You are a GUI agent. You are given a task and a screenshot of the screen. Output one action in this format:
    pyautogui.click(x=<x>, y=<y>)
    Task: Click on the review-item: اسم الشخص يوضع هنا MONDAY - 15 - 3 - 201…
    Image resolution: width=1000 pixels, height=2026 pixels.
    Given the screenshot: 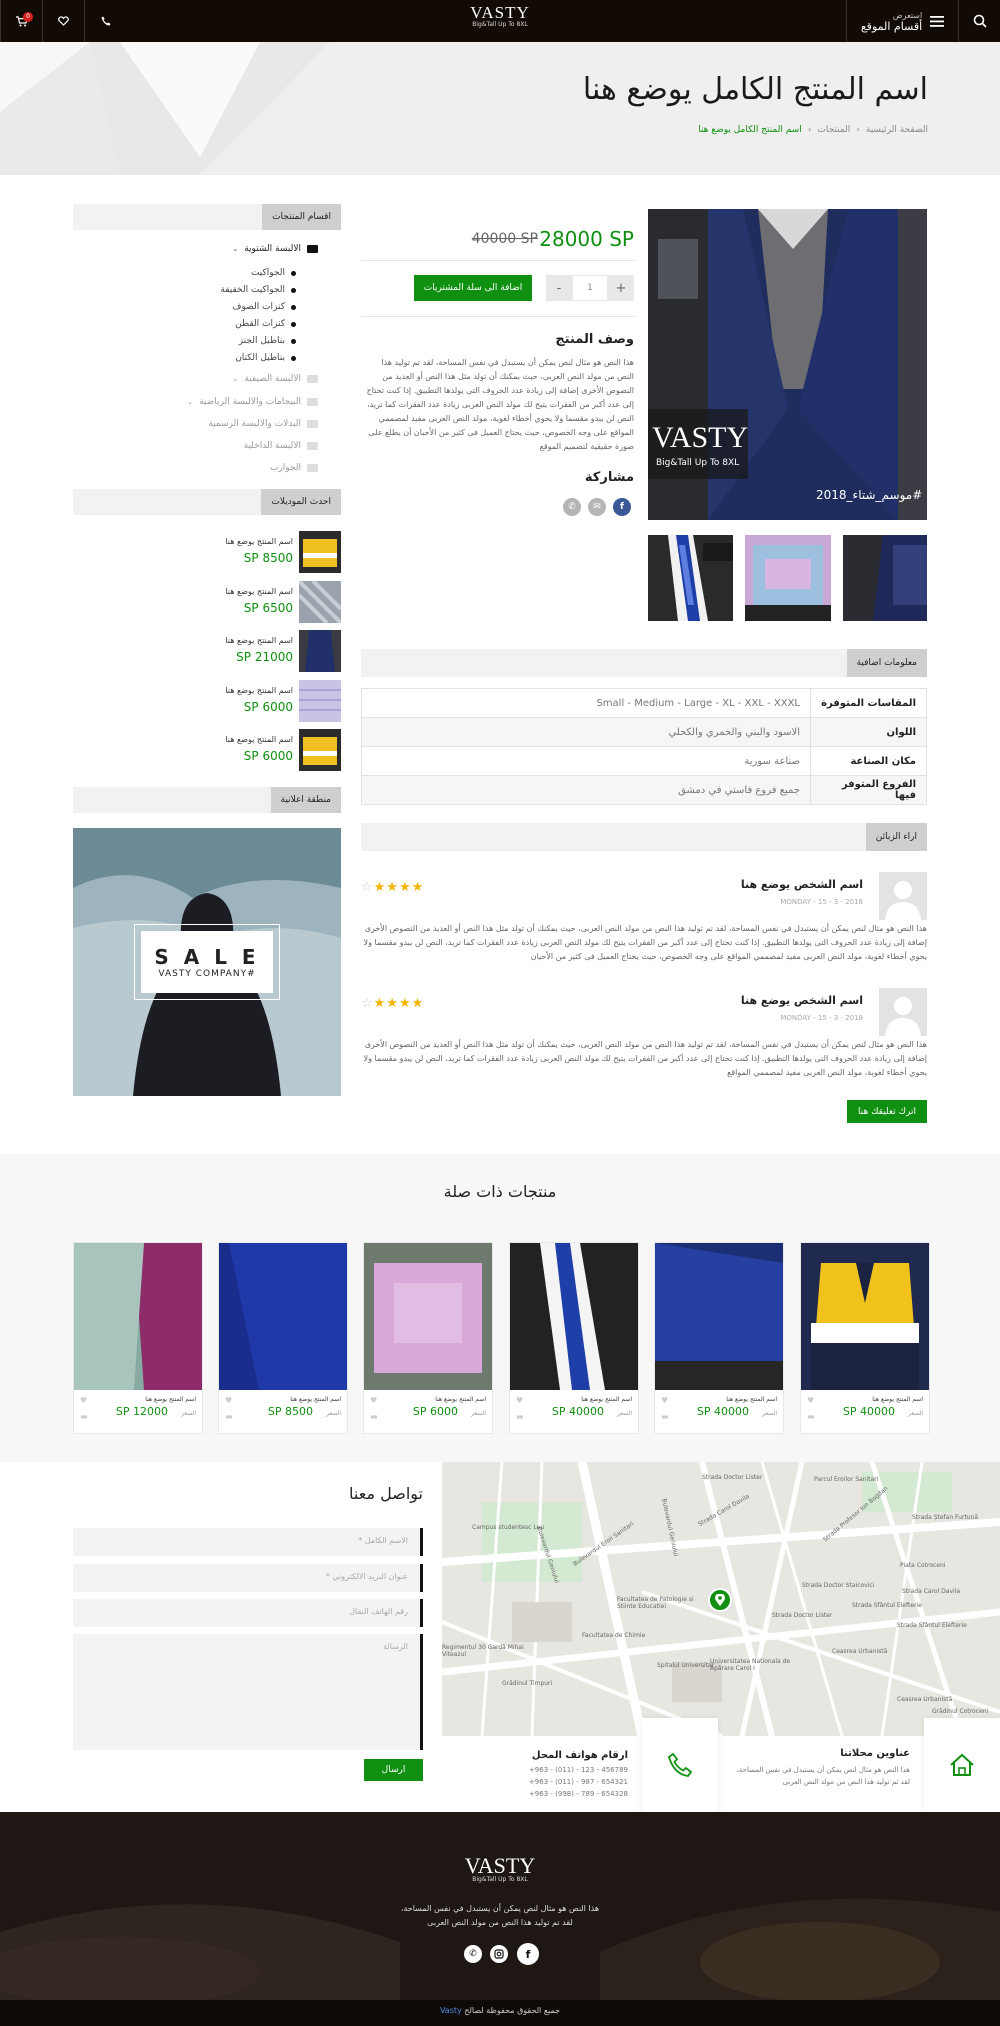 What is the action you would take?
    pyautogui.click(x=644, y=1033)
    